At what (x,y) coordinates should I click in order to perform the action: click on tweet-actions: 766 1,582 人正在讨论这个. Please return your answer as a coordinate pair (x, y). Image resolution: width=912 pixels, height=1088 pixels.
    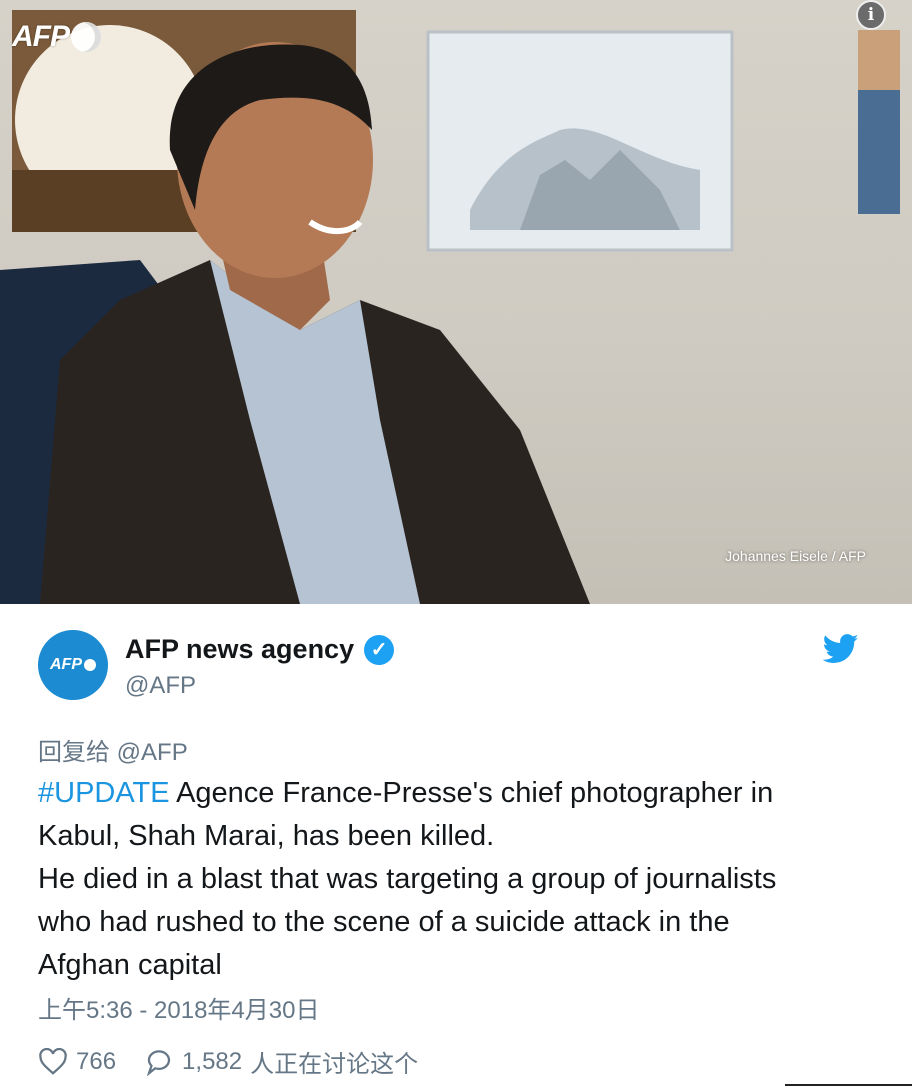
    Looking at the image, I should click on (228, 1061).